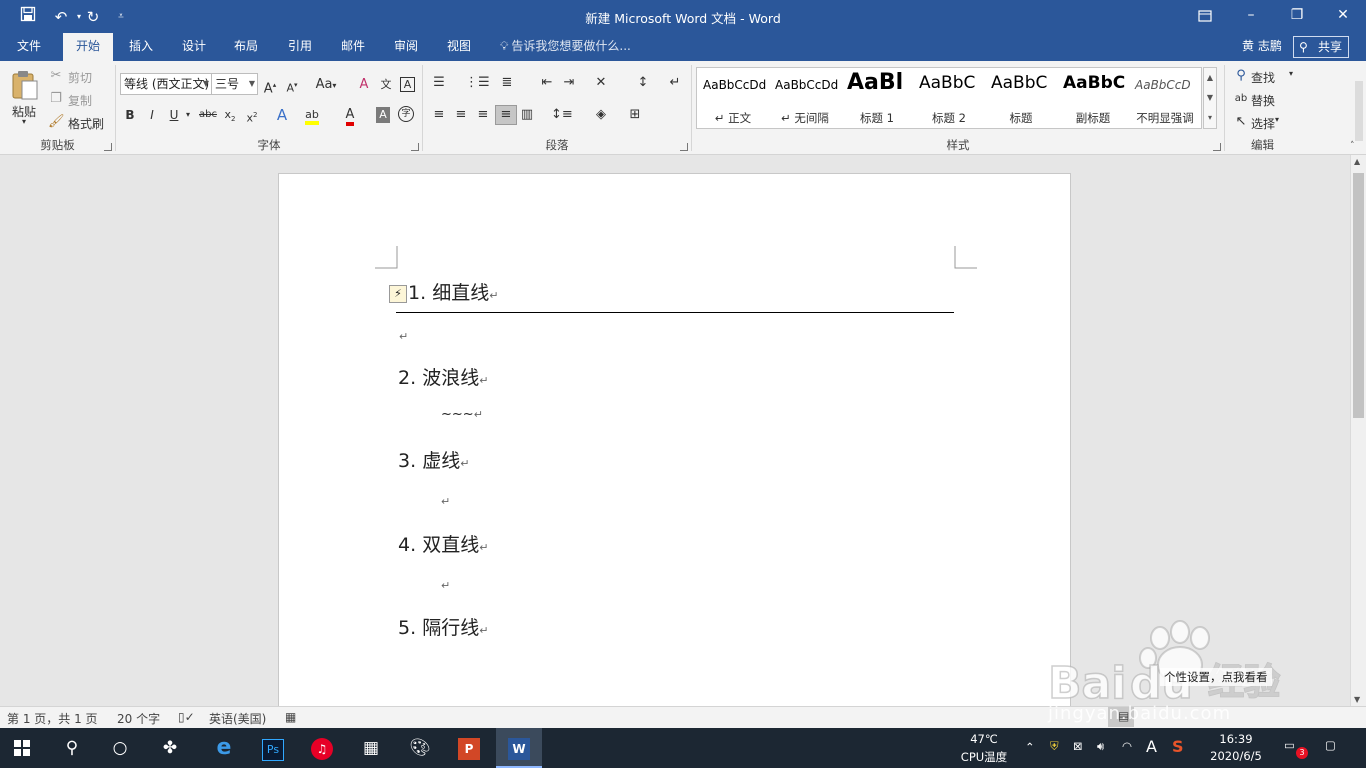 This screenshot has height=768, width=1366. Describe the element at coordinates (443, 626) in the screenshot. I see `list-item: 5. 隔行线↵` at that location.